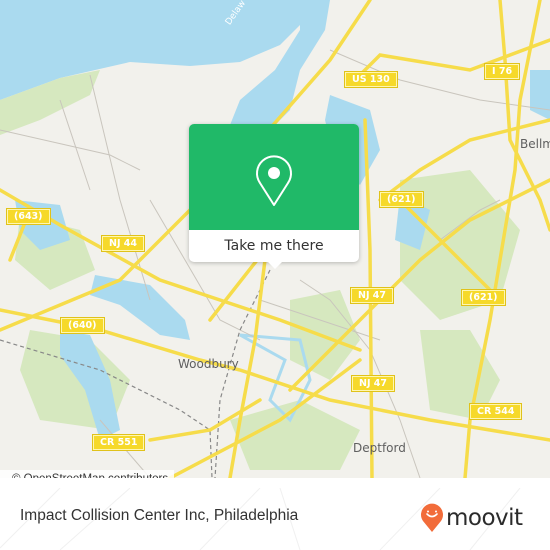  Describe the element at coordinates (401, 199) in the screenshot. I see `road-shield-621: (621)` at that location.